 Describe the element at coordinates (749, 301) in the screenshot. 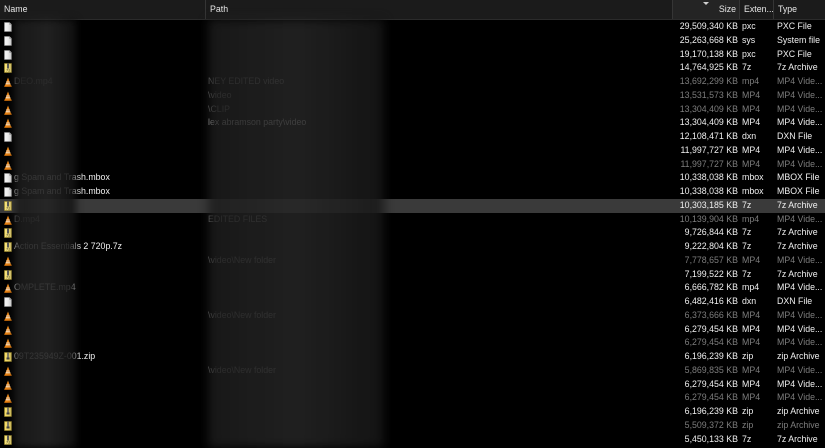

I see `file-extension: dxn` at that location.